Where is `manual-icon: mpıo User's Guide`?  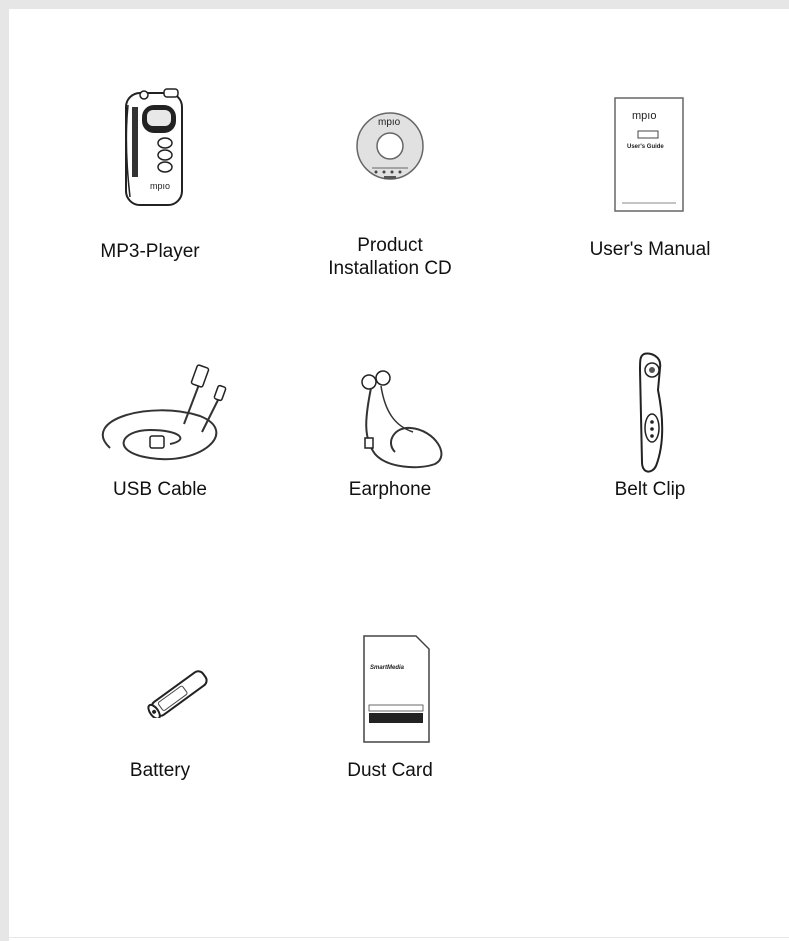 manual-icon: mpıo User's Guide is located at coordinates (649, 154).